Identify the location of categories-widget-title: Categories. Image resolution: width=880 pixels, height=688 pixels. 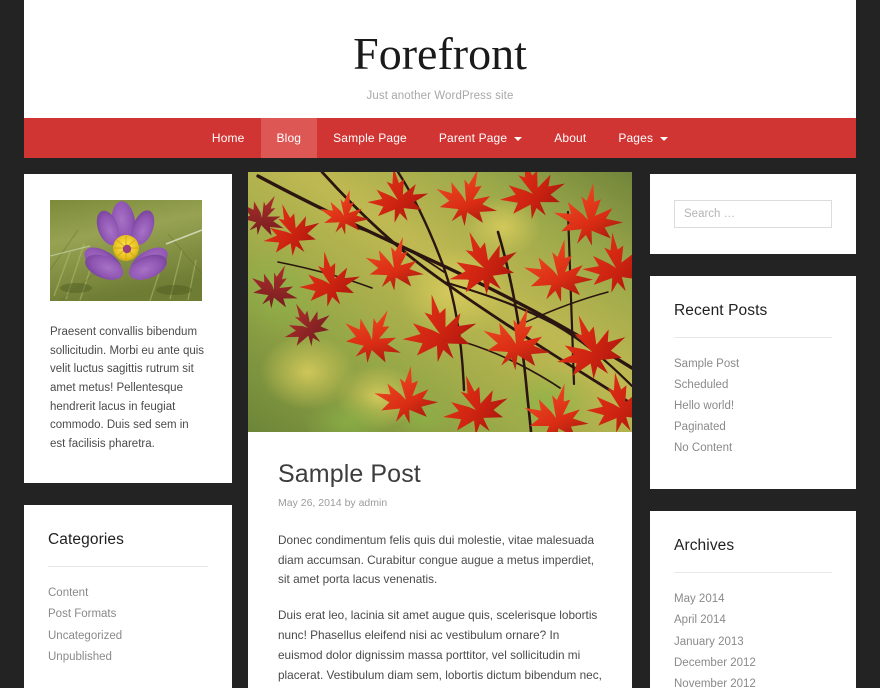
(128, 549).